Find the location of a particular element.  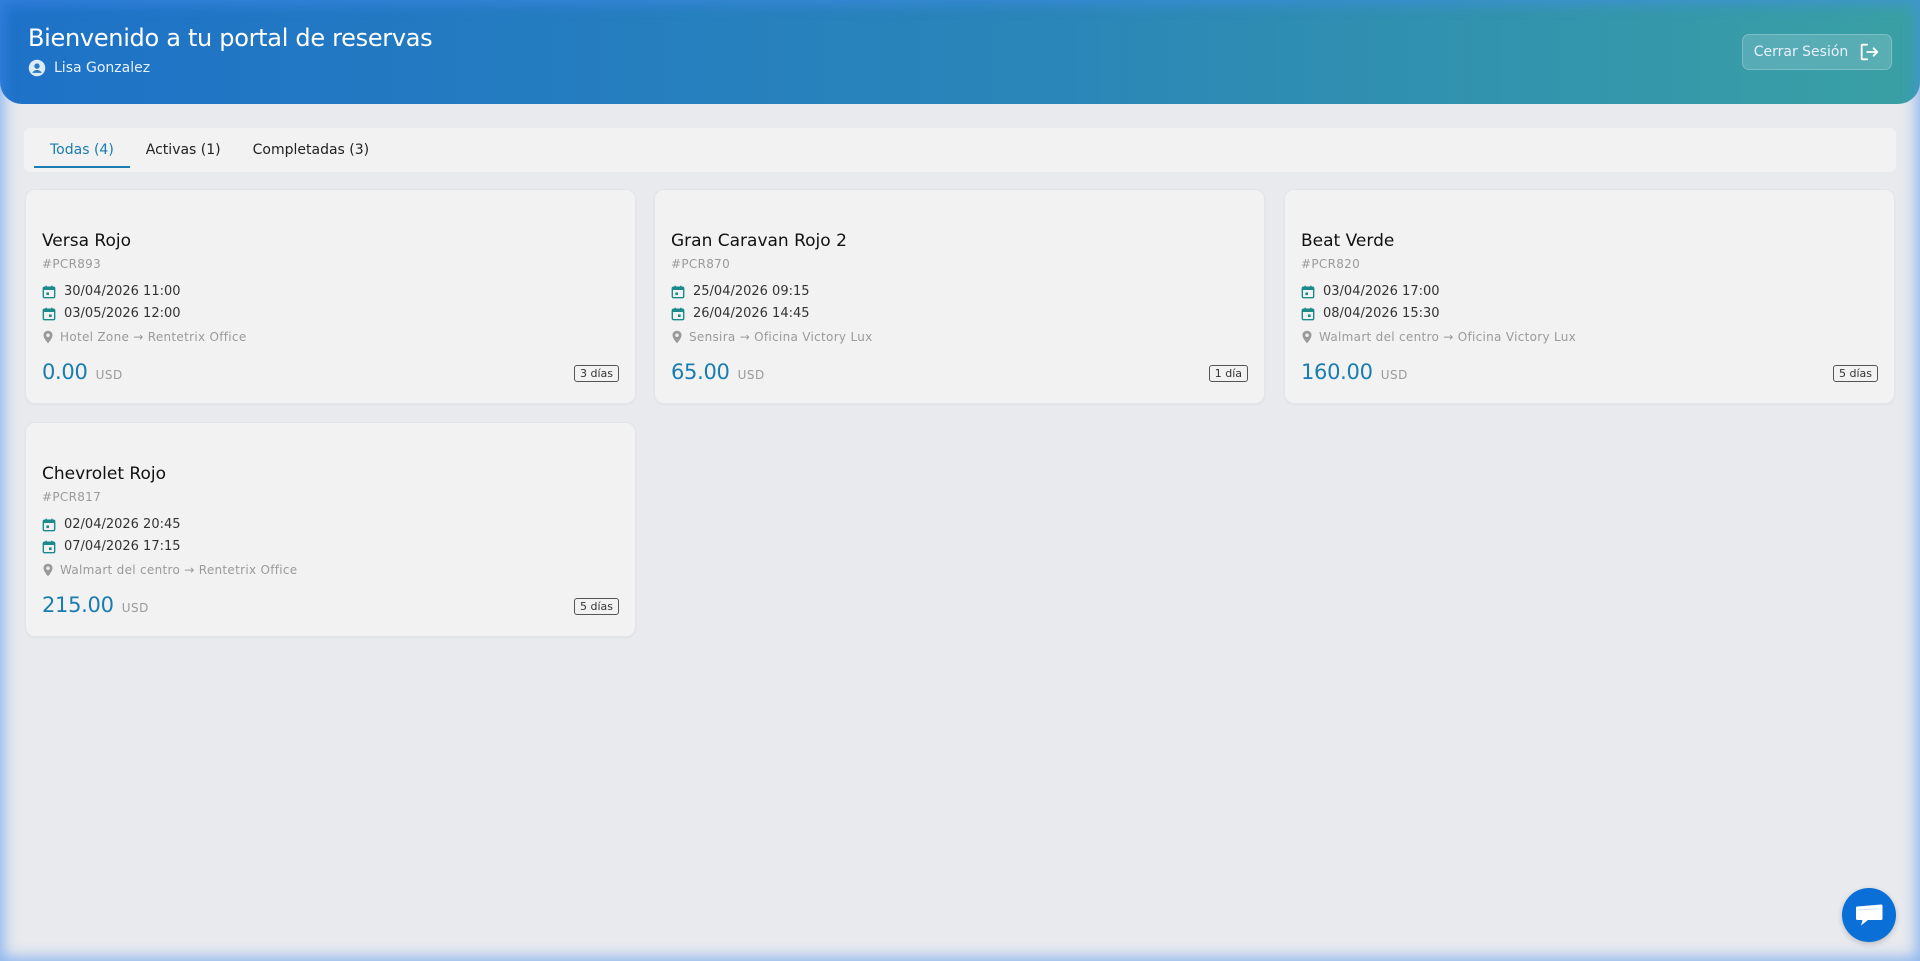

vehicle-name: Beat Verde is located at coordinates (1348, 241).